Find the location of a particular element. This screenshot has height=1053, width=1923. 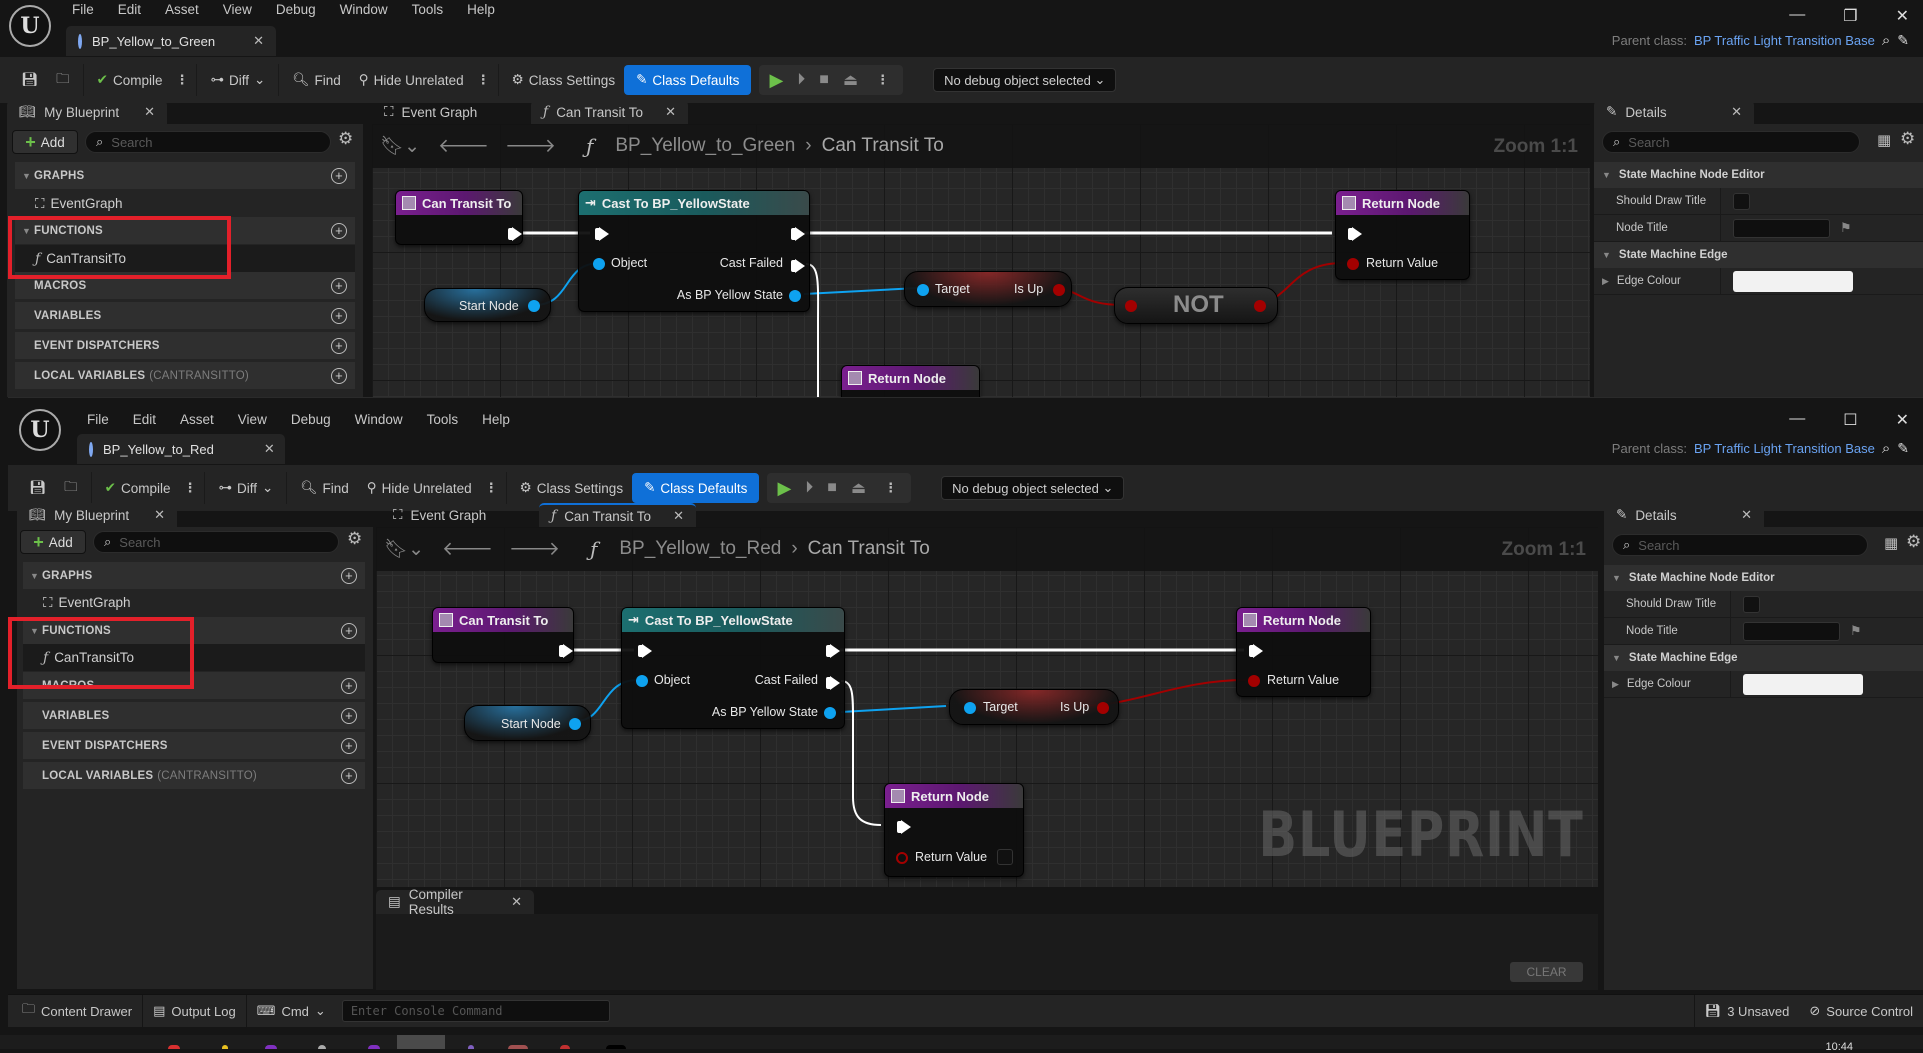

return-value-pin is located at coordinates (1254, 681).